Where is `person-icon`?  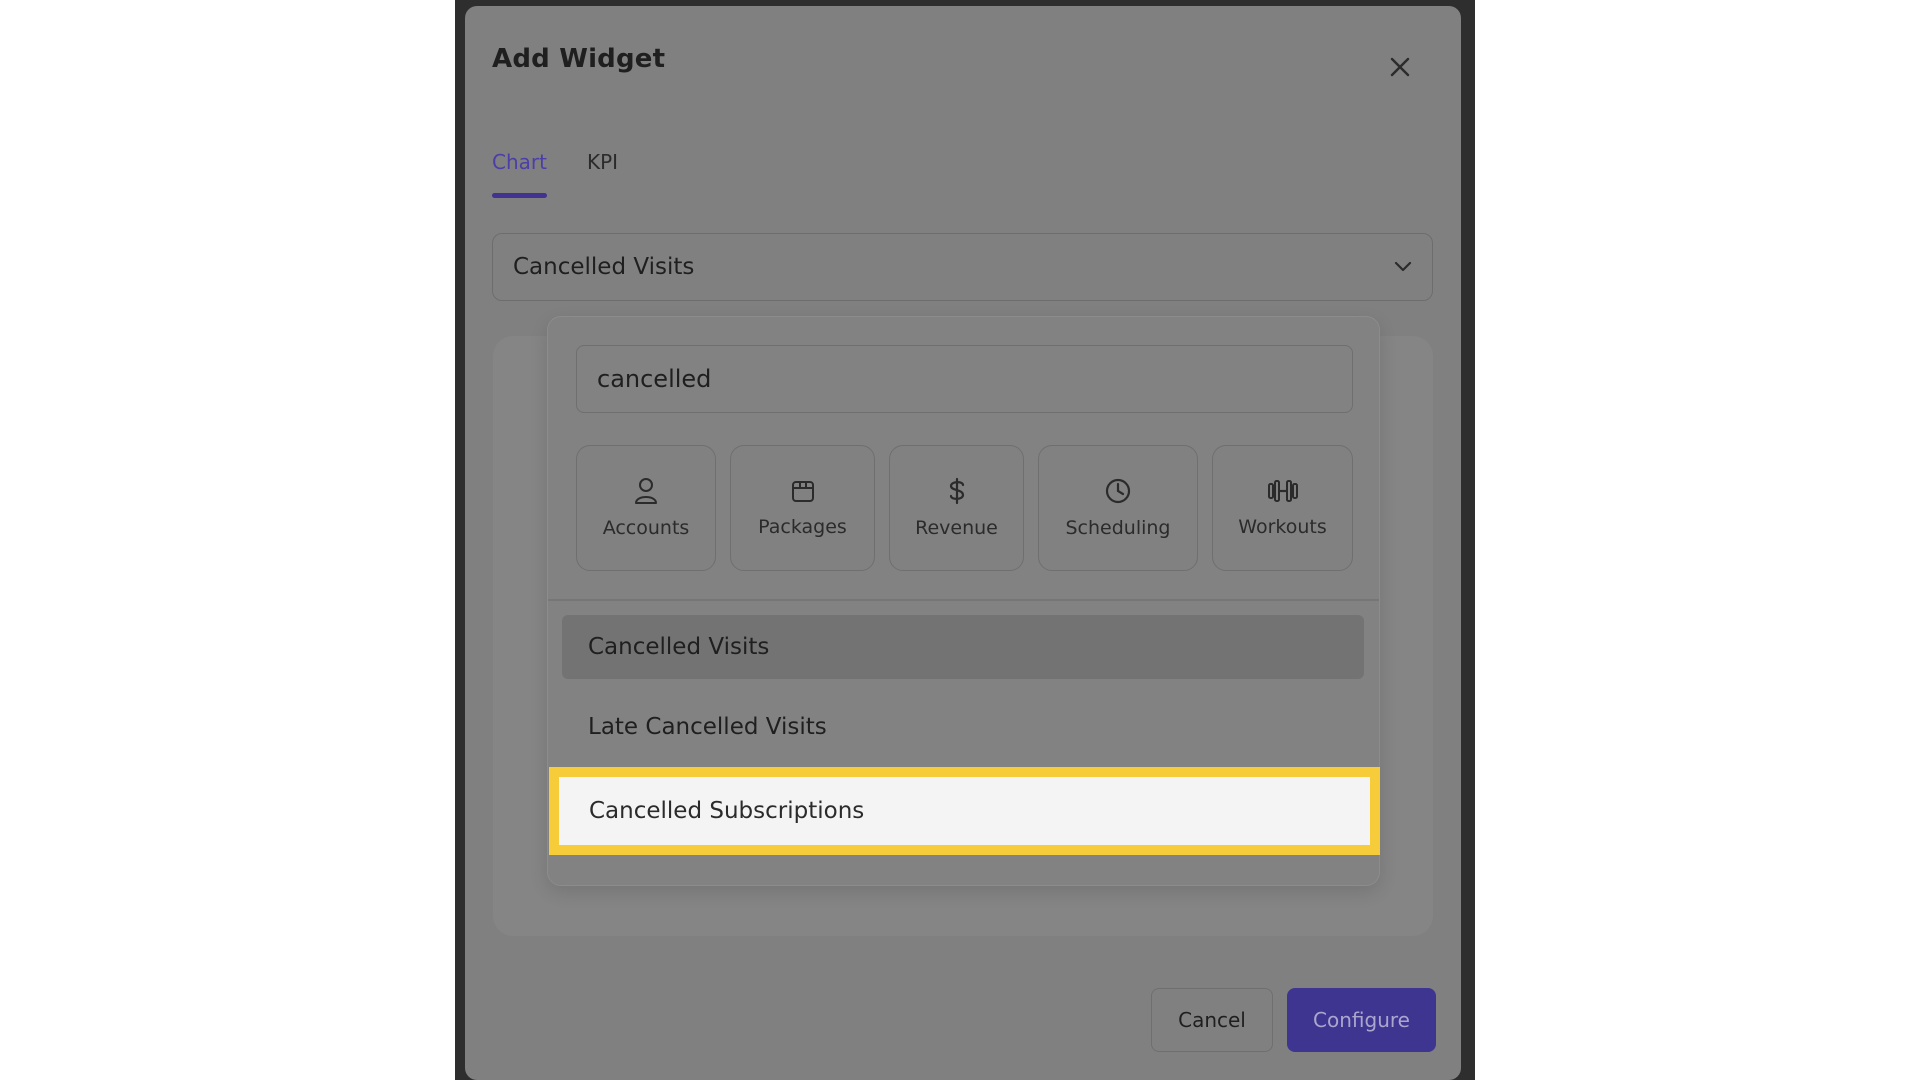
person-icon is located at coordinates (646, 491).